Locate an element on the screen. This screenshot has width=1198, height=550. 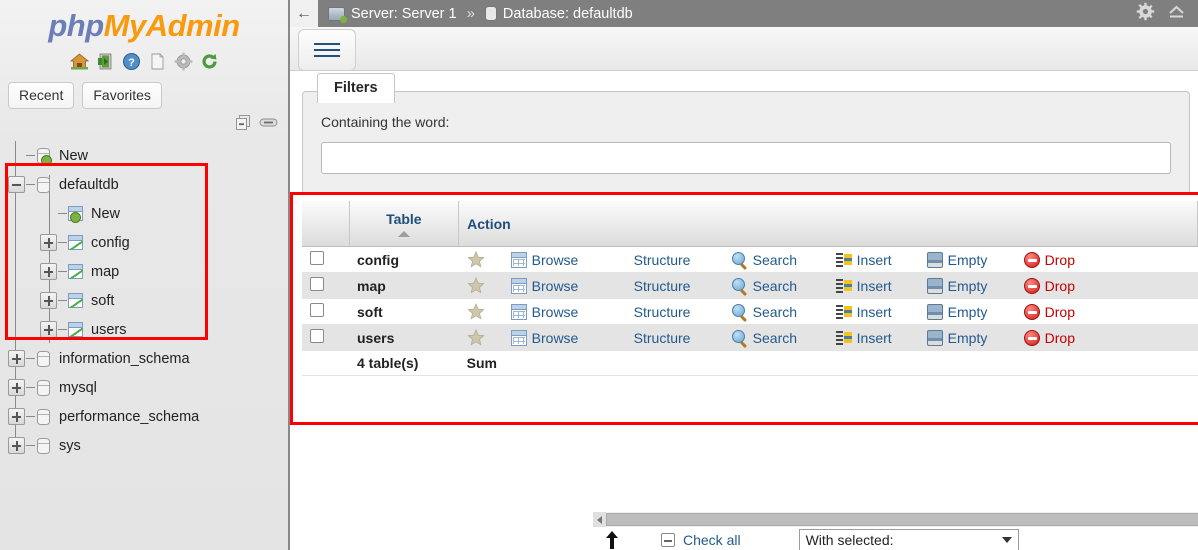
phpmyadmin-logo: phpMyAdmin is located at coordinates (144, 22).